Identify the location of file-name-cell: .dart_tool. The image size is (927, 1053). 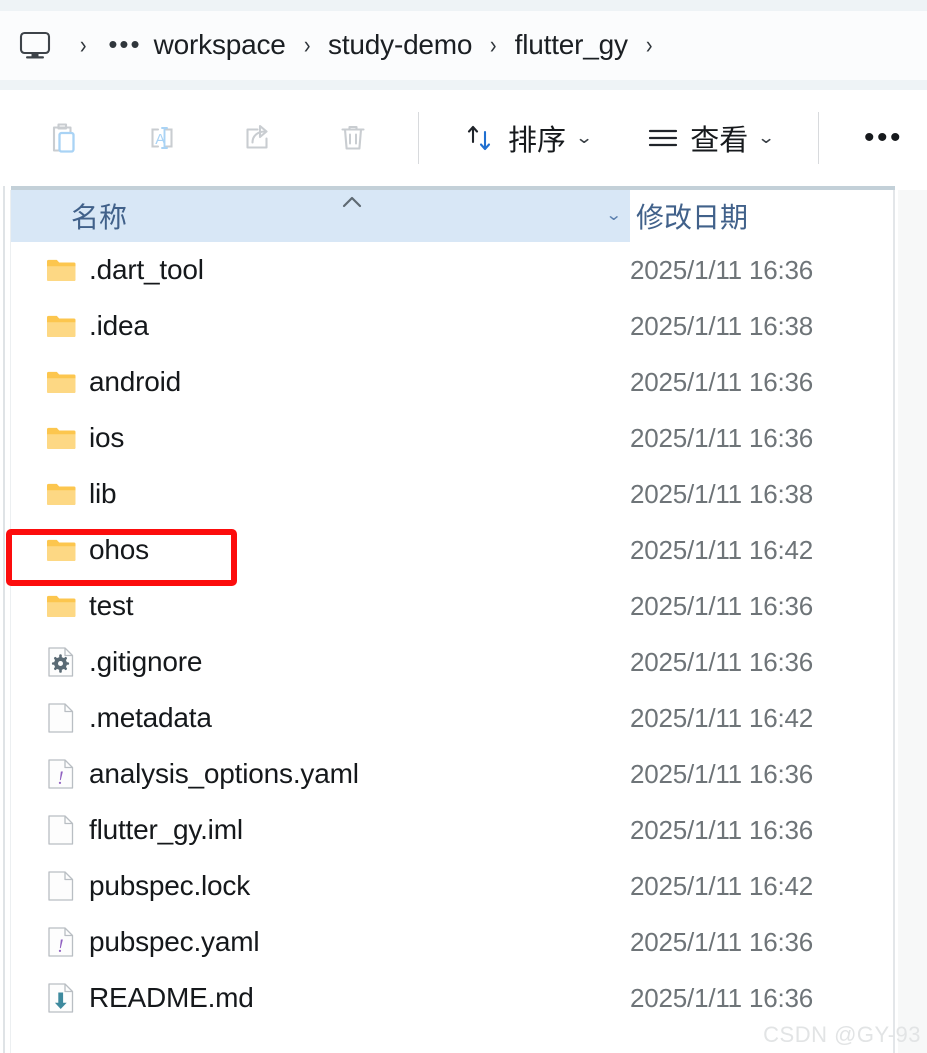
(315, 270).